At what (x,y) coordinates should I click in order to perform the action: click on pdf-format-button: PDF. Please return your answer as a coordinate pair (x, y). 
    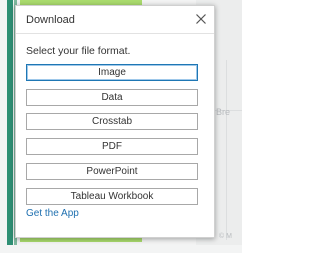
    Looking at the image, I should click on (112, 146).